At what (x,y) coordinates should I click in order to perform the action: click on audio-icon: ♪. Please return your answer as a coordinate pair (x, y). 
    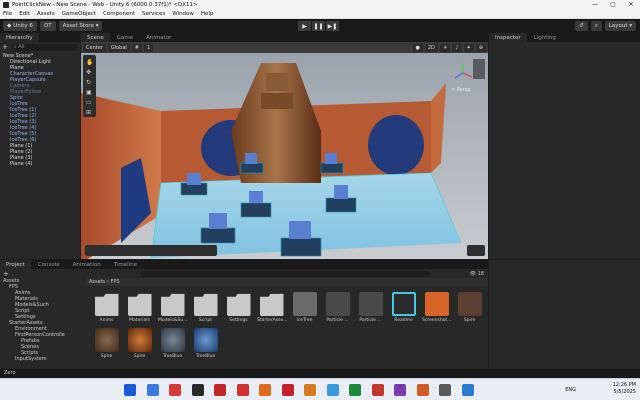
    Looking at the image, I should click on (457, 47).